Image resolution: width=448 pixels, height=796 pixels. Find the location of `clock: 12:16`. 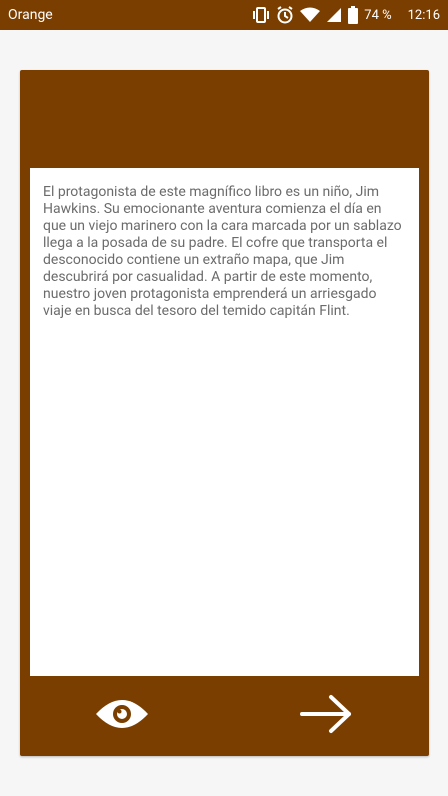

clock: 12:16 is located at coordinates (423, 15).